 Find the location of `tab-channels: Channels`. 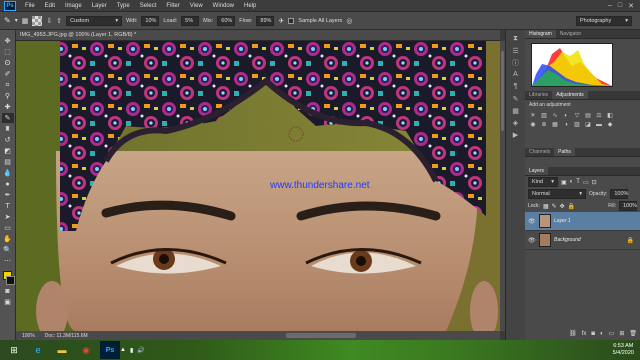

tab-channels: Channels is located at coordinates (539, 152).